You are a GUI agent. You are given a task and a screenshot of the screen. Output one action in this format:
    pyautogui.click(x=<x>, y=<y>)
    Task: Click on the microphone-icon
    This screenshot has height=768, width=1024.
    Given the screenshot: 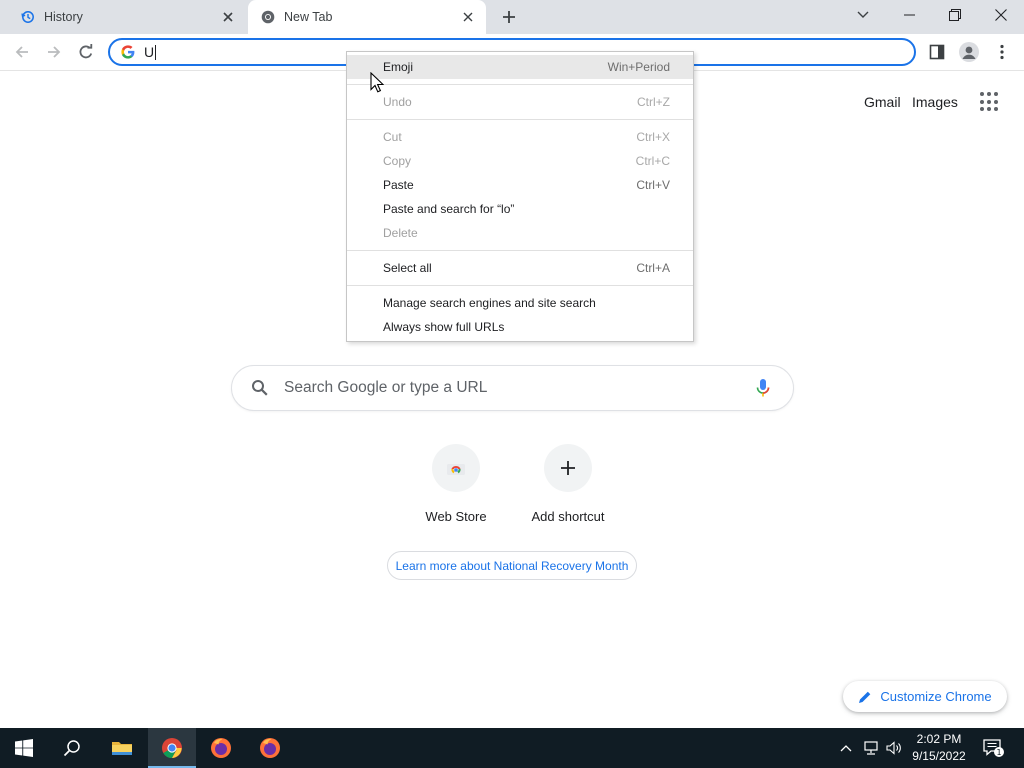 What is the action you would take?
    pyautogui.click(x=763, y=388)
    